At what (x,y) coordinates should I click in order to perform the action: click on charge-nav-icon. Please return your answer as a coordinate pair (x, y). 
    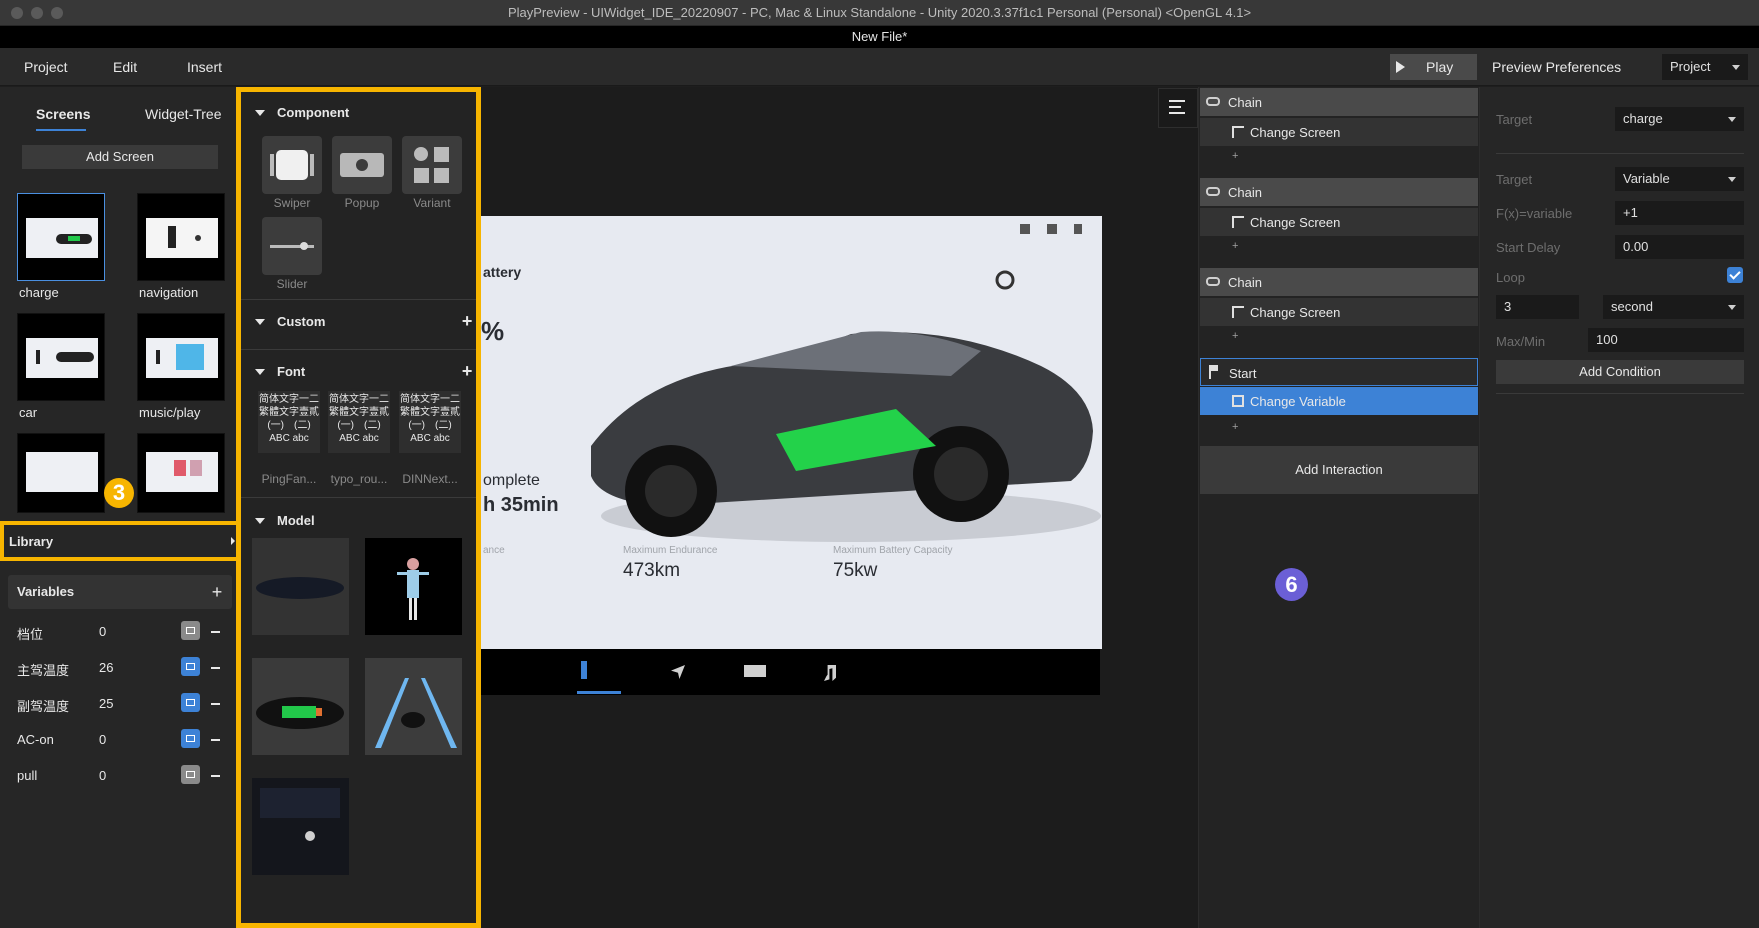
    Looking at the image, I should click on (584, 670).